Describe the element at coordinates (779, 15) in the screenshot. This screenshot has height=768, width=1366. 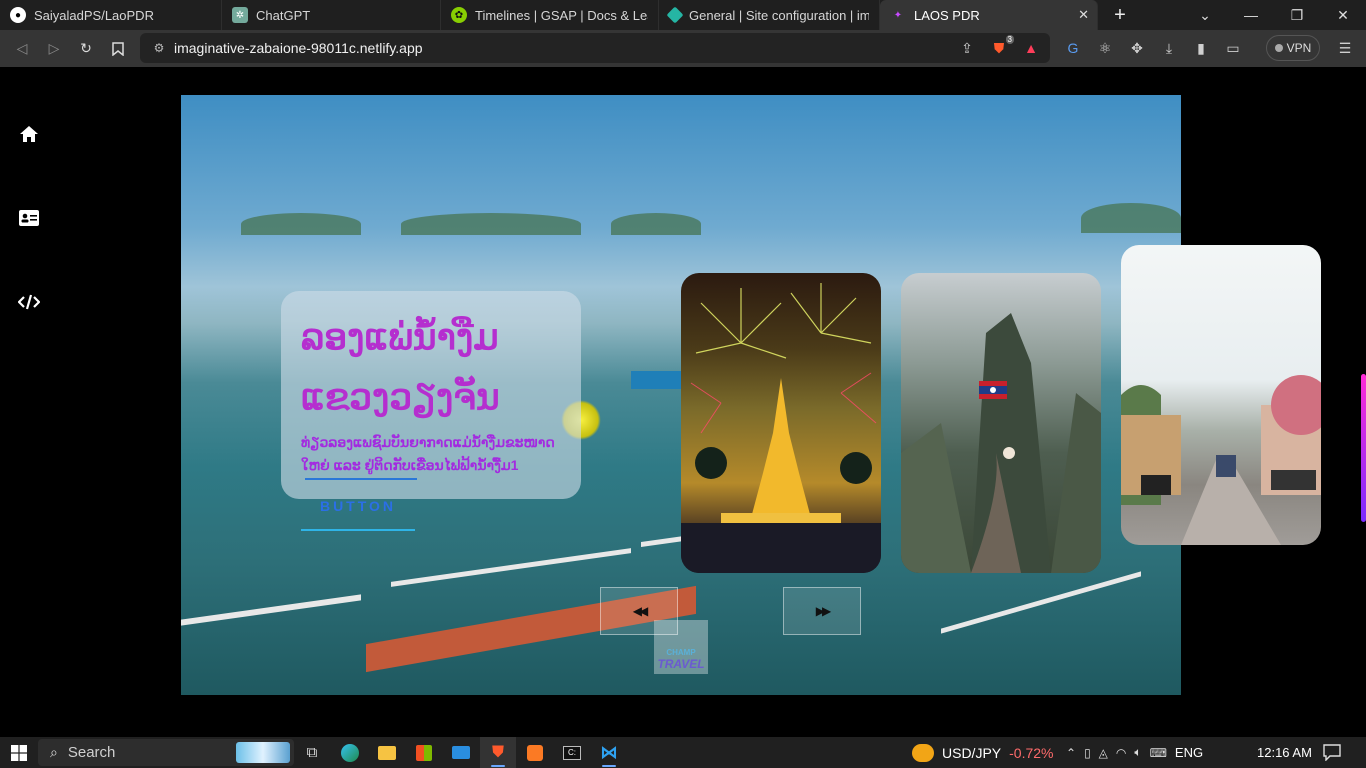
I see `tab-title: General | Site configuration | imag` at that location.